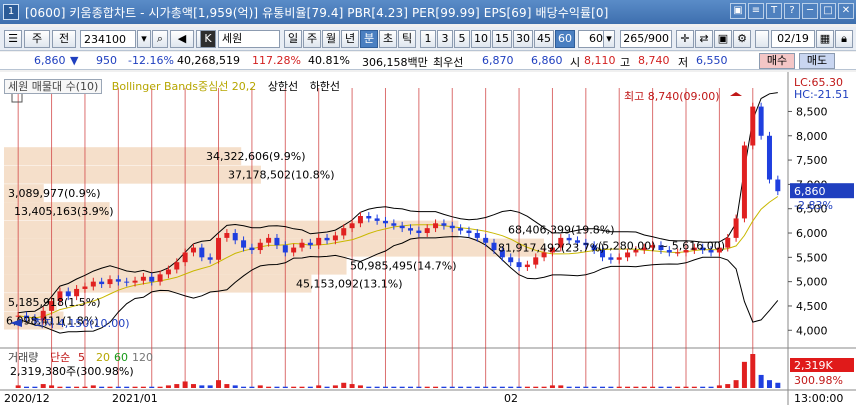  What do you see at coordinates (723, 39) in the screenshot?
I see `save-icon: ▣` at bounding box center [723, 39].